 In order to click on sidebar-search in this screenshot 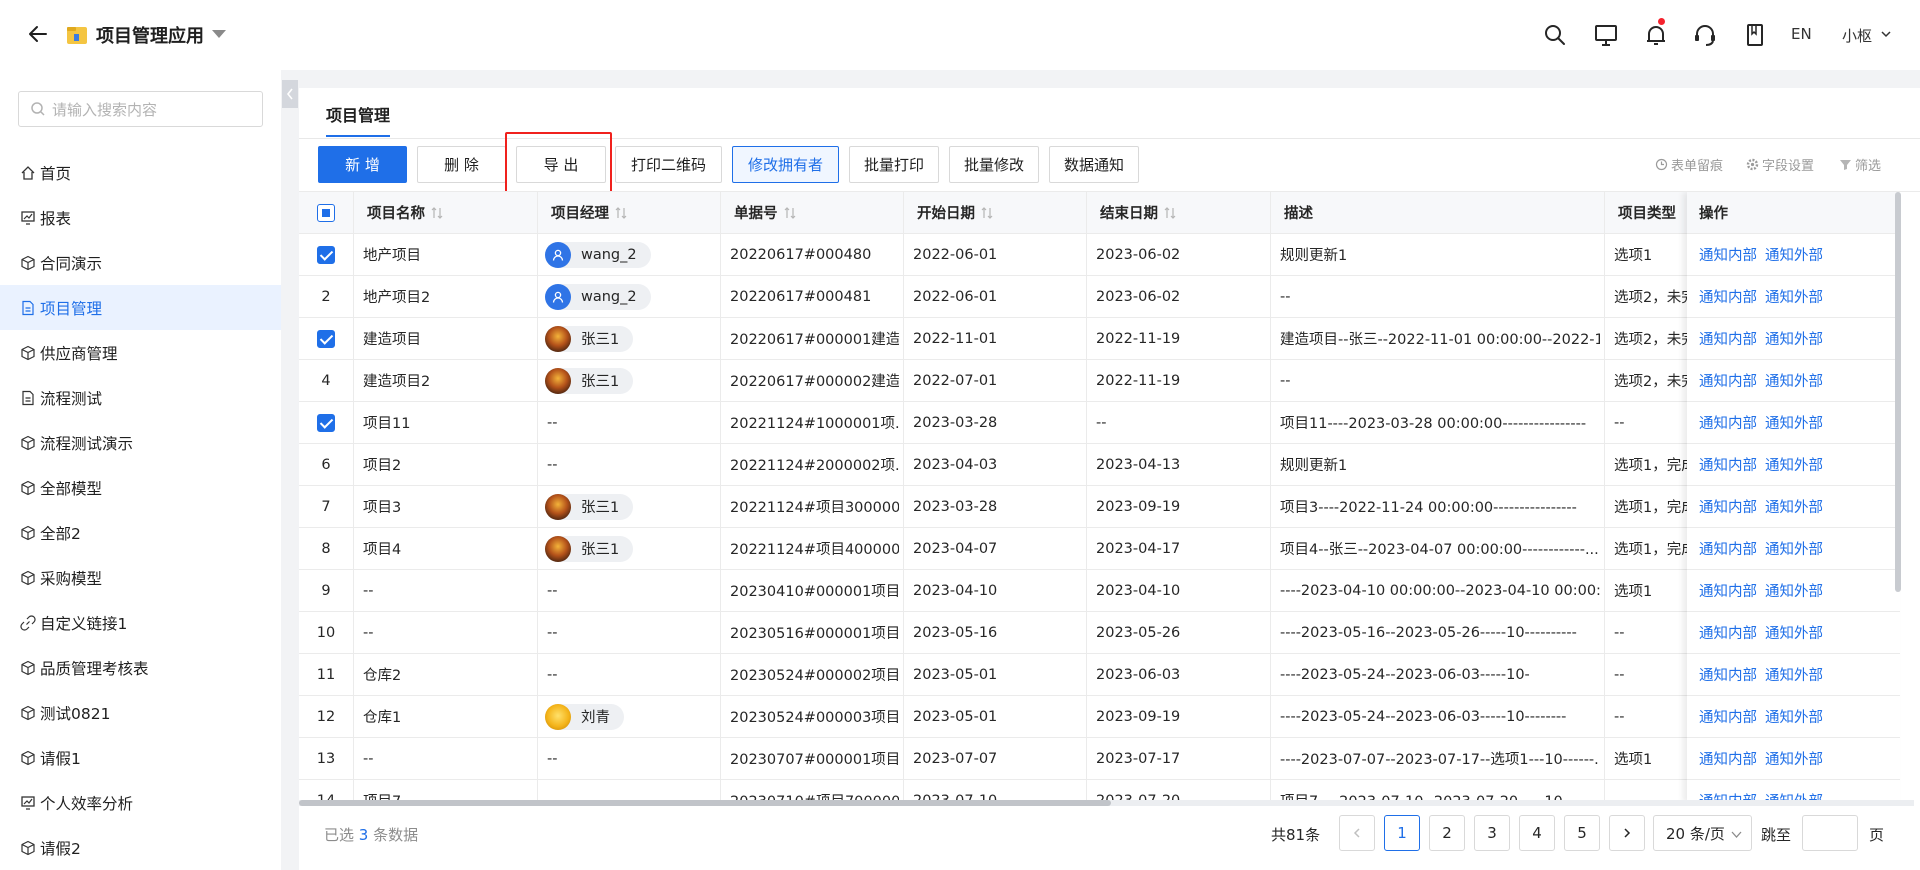, I will do `click(140, 109)`.